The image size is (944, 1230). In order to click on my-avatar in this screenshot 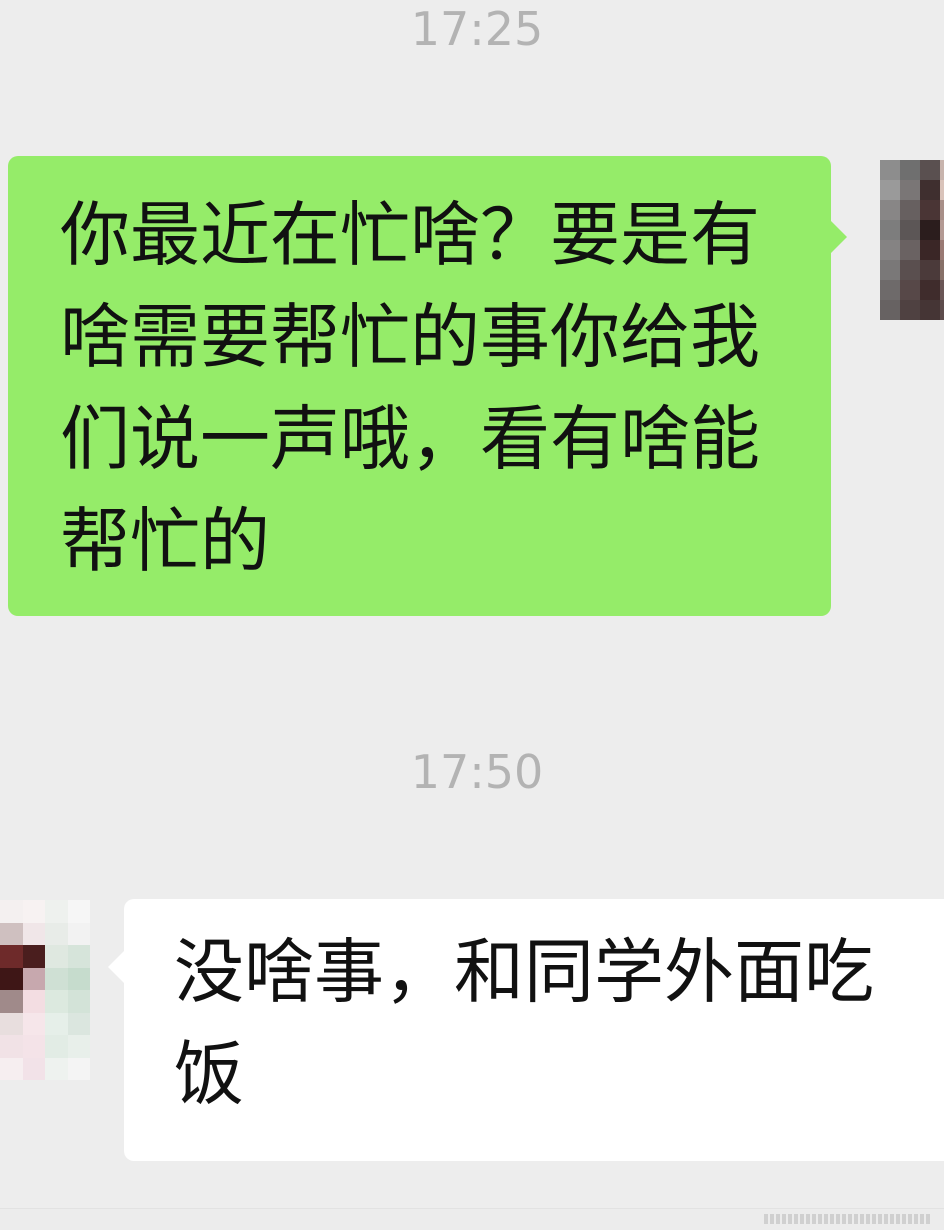, I will do `click(912, 240)`.